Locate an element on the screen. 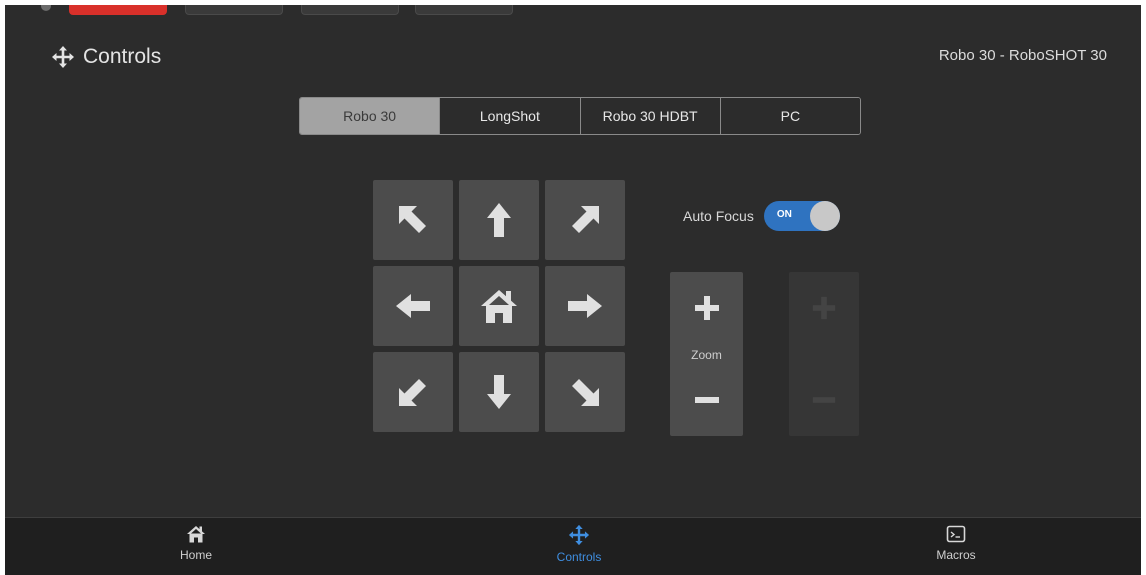 This screenshot has width=1146, height=575. pan-up-right-button is located at coordinates (585, 220).